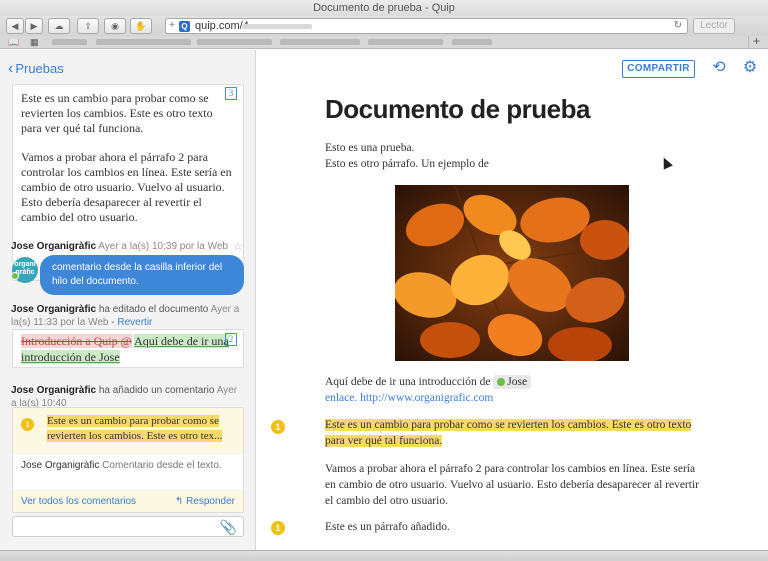 The height and width of the screenshot is (561, 768). Describe the element at coordinates (34, 42) in the screenshot. I see `grid-icon: ▦` at that location.